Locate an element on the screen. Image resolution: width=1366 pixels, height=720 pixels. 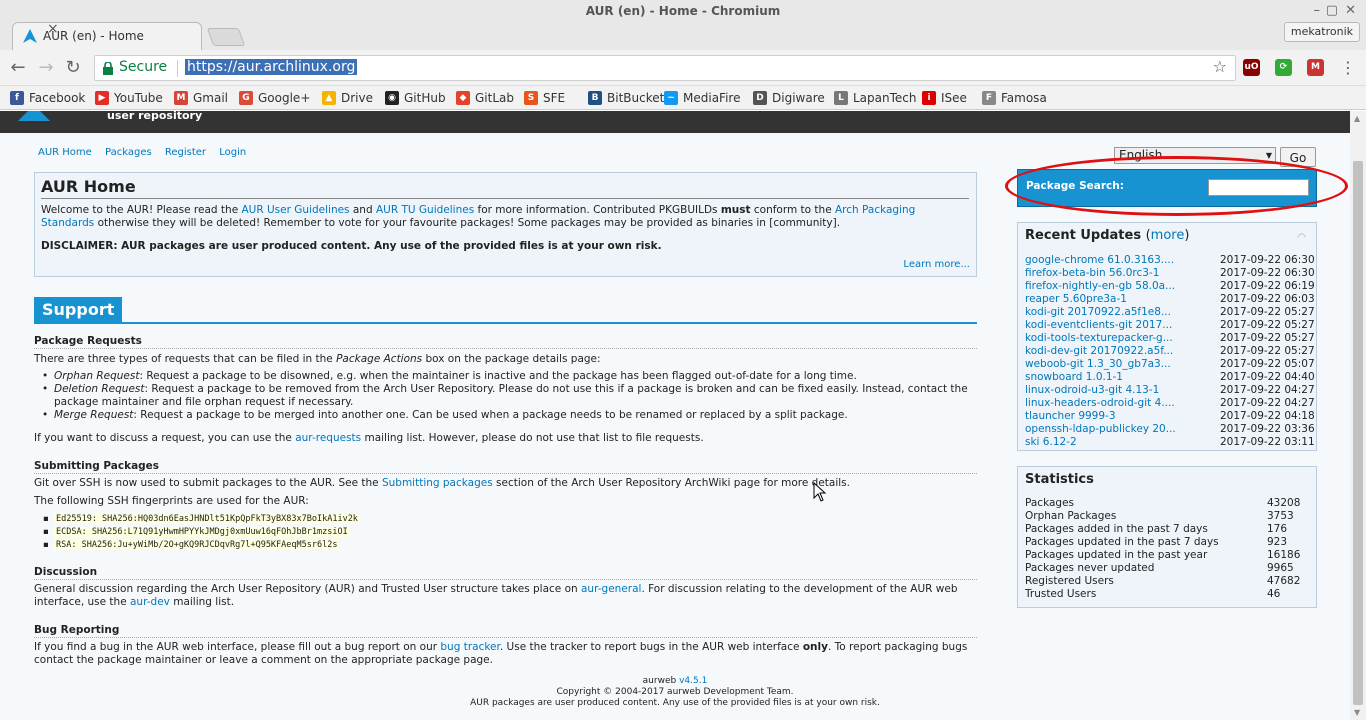
menu-icon: ⋮ is located at coordinates (1348, 67).